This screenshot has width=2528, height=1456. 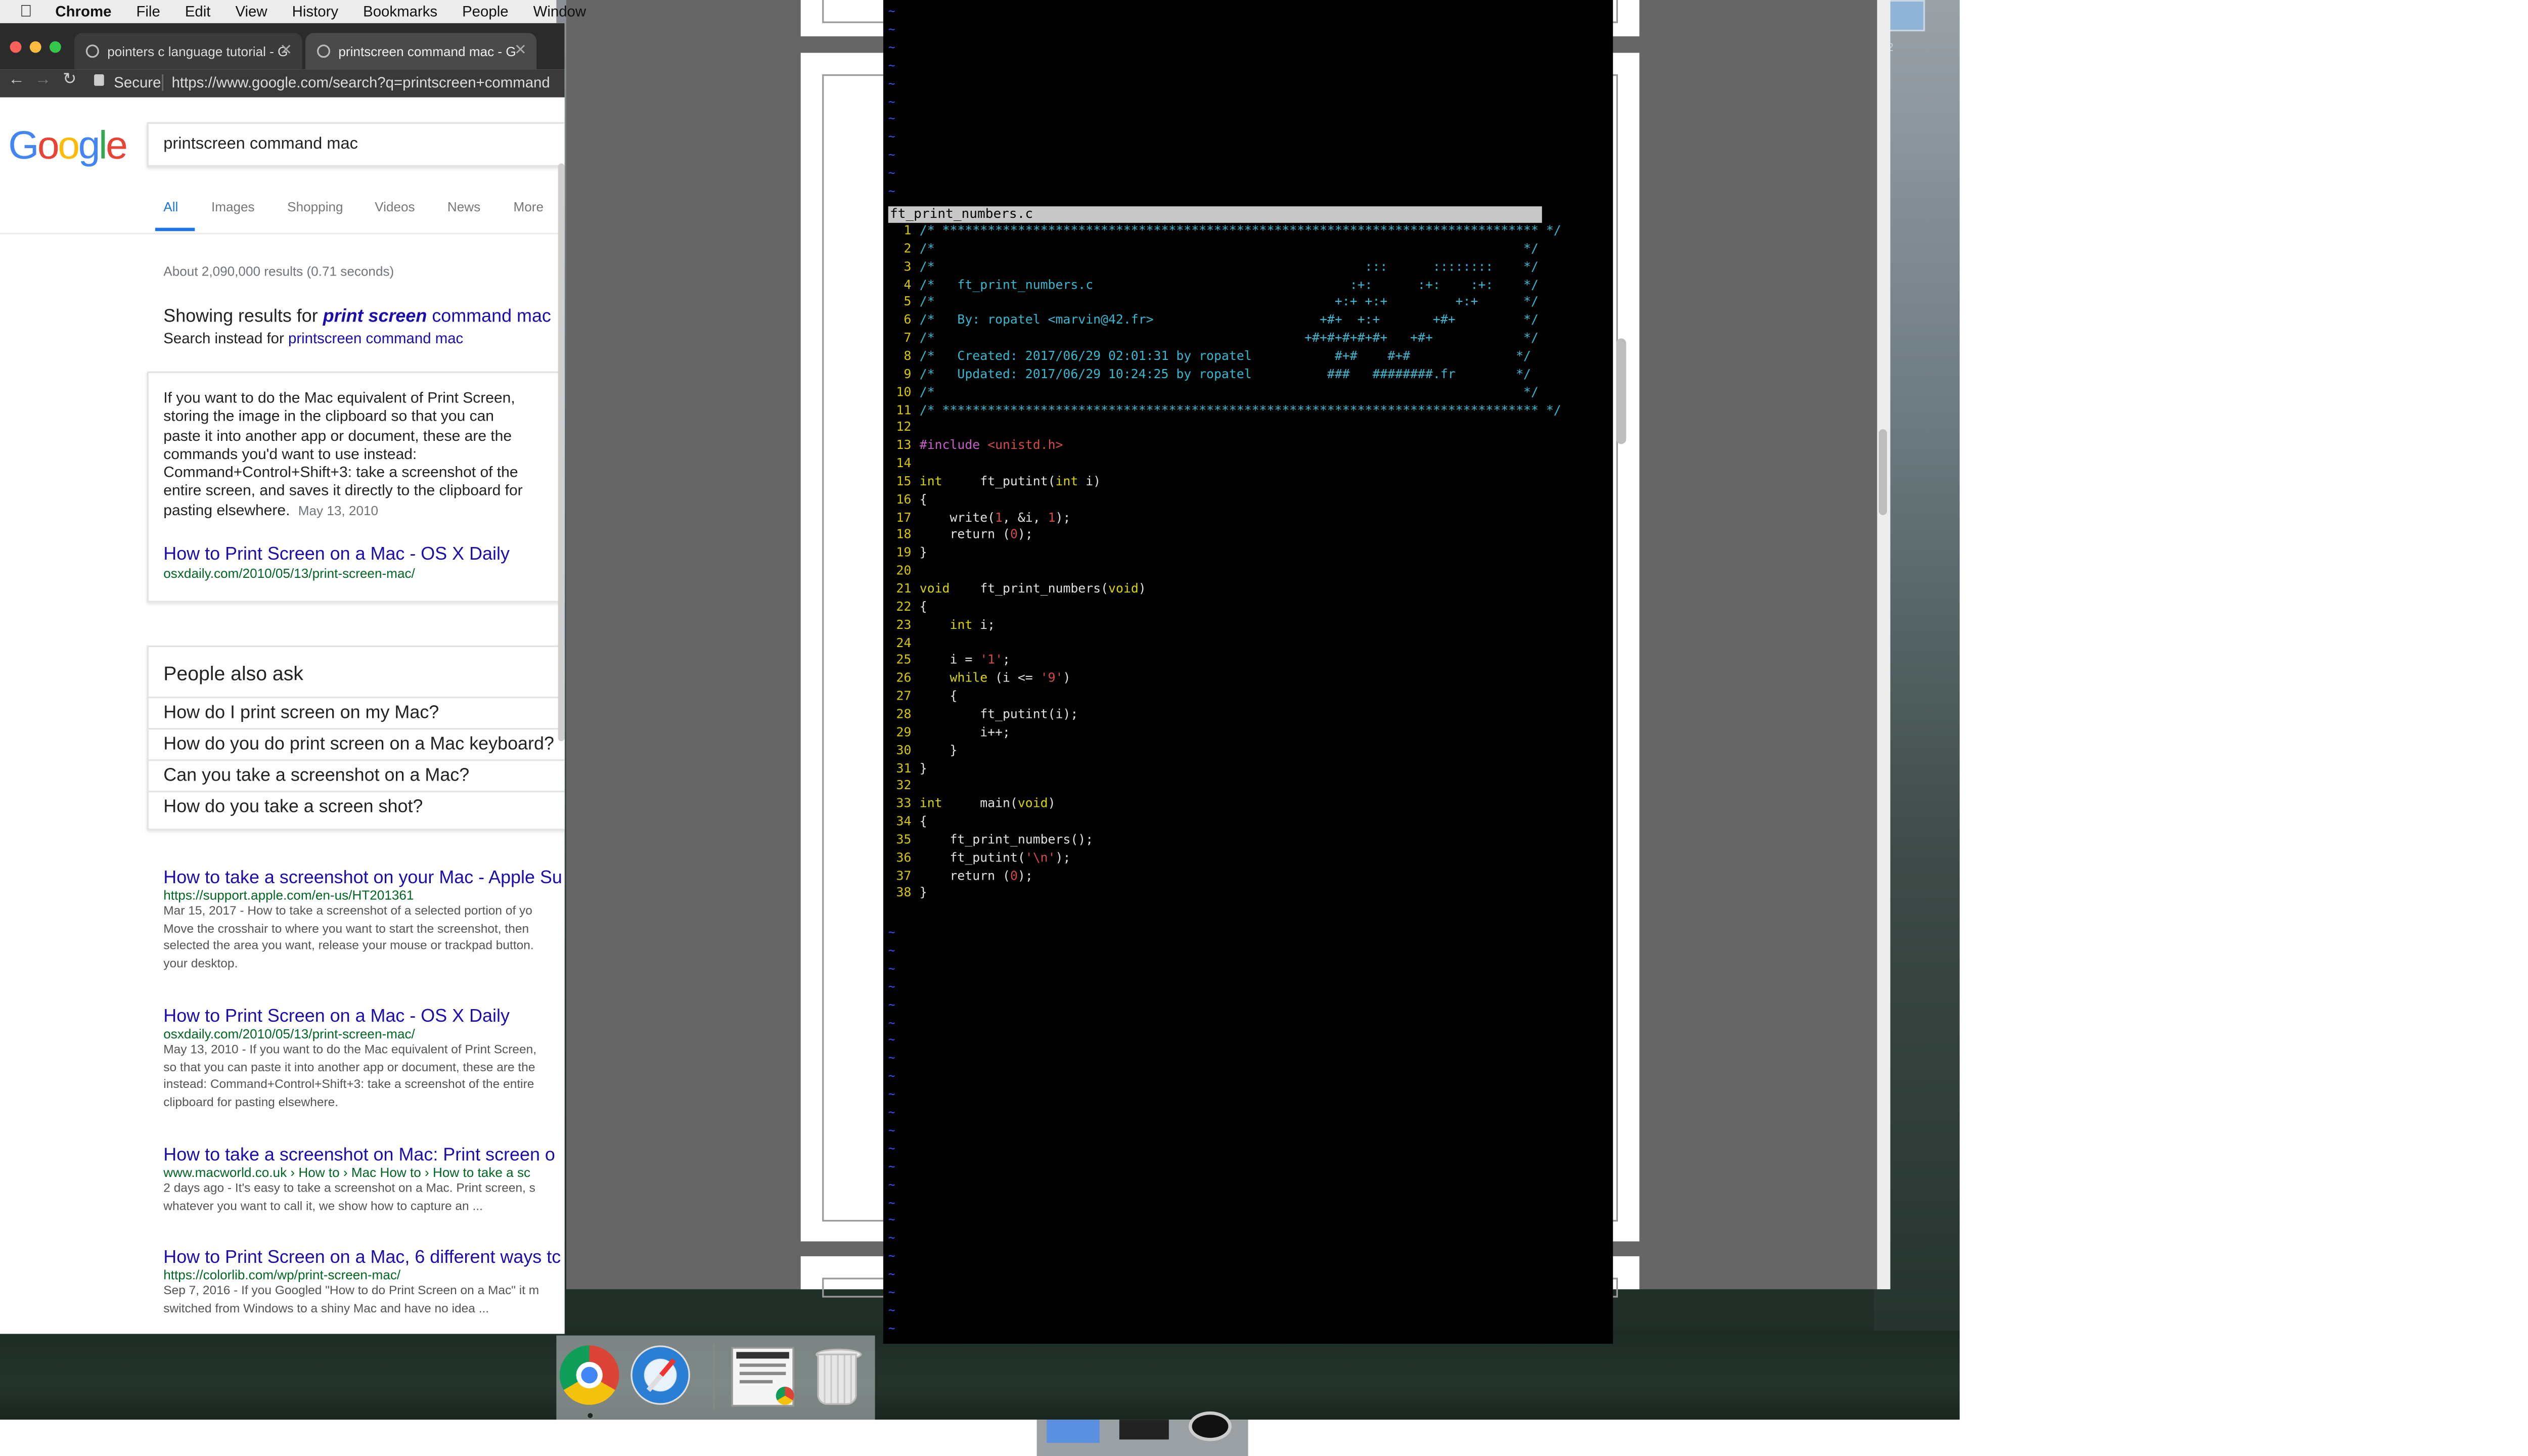 What do you see at coordinates (198, 12) in the screenshot?
I see `menu-edit: Edit` at bounding box center [198, 12].